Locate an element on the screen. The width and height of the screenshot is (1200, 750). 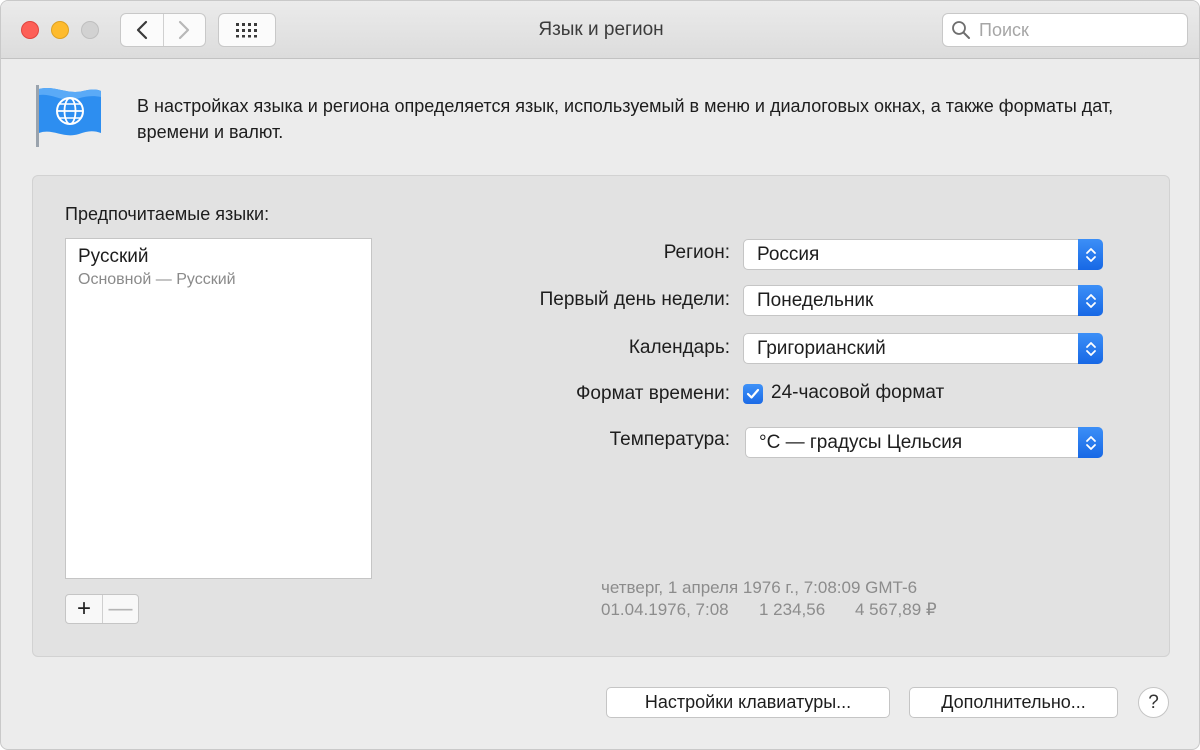
time-format-label: Формат времени: is located at coordinates (652, 393).